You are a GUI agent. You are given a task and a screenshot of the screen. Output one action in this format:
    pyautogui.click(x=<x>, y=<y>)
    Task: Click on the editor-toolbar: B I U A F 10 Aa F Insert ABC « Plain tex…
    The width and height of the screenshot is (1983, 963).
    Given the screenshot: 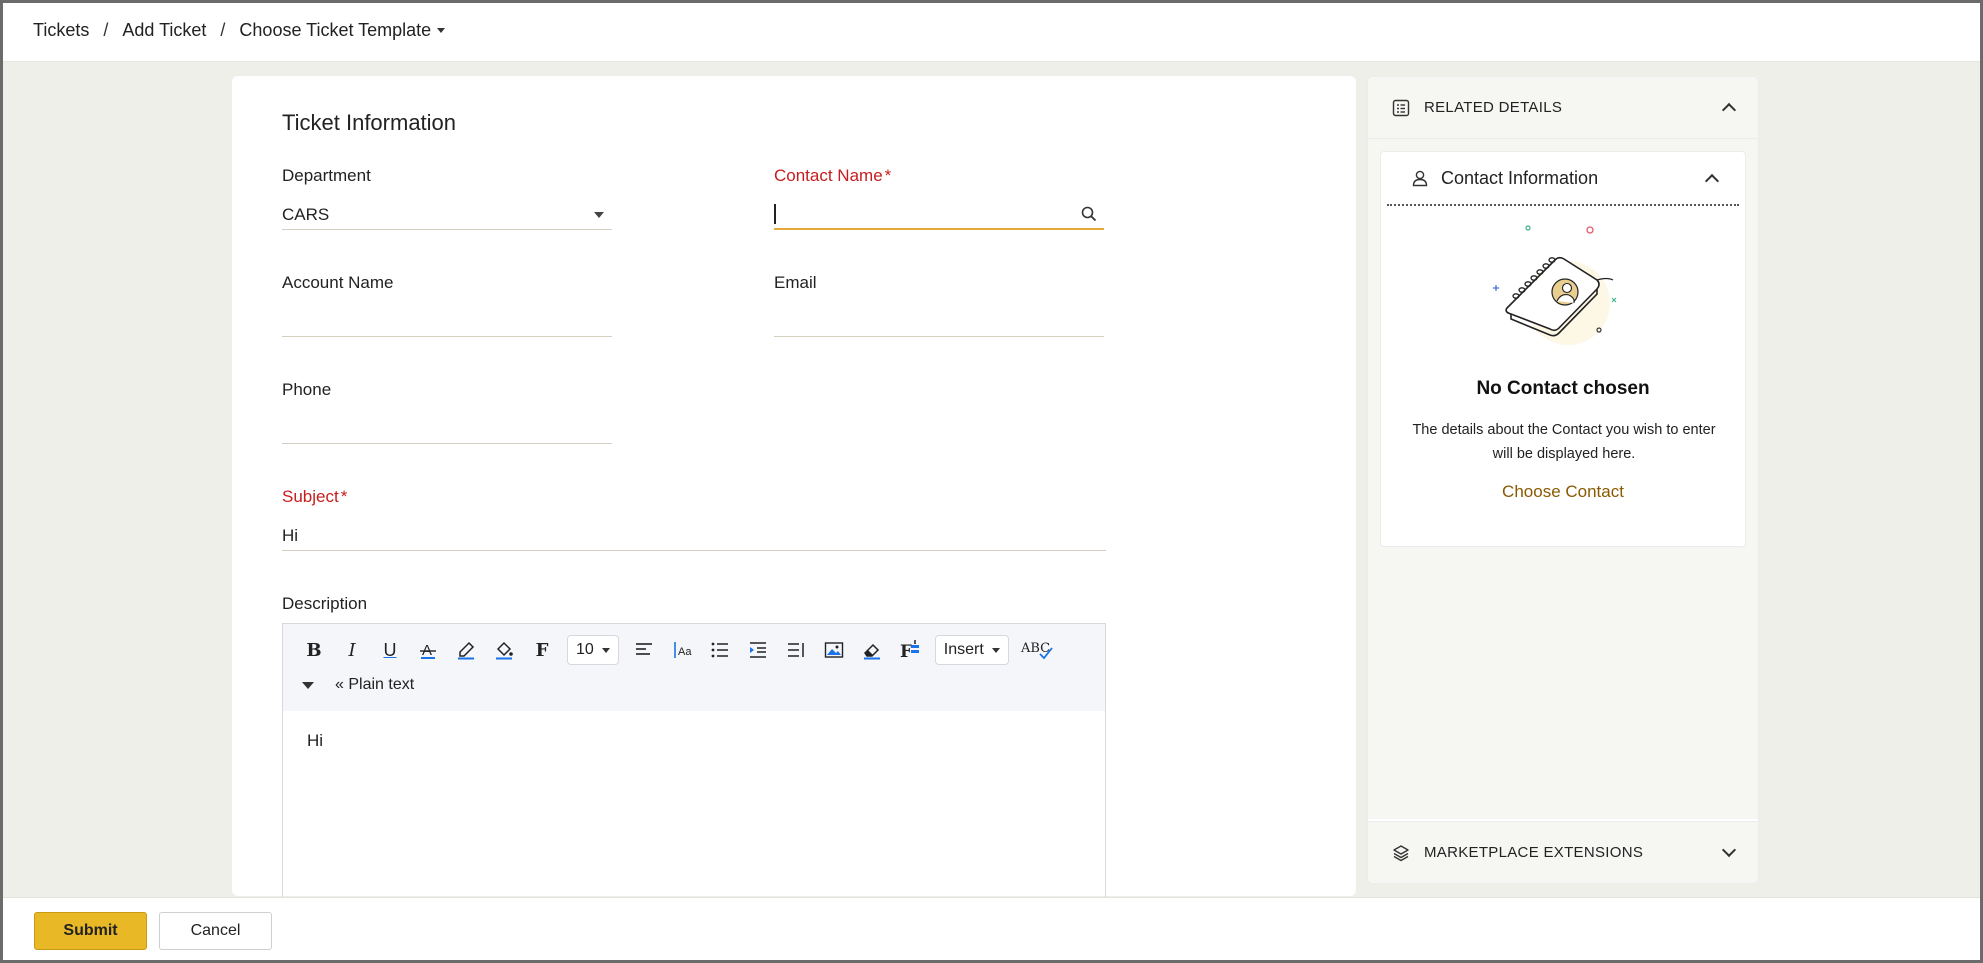 What is the action you would take?
    pyautogui.click(x=694, y=667)
    